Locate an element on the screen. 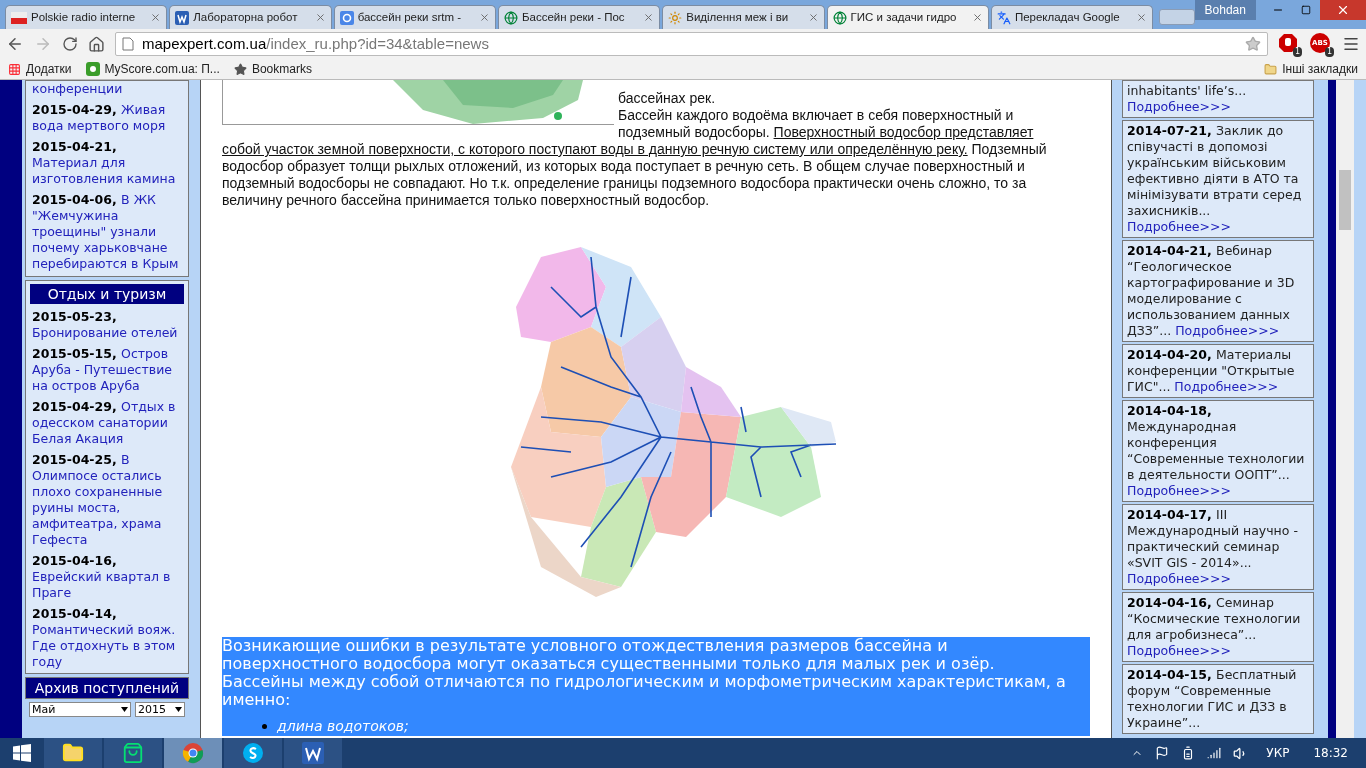 Image resolution: width=1366 pixels, height=768 pixels. section-heading: Архив поступлений is located at coordinates (107, 688).